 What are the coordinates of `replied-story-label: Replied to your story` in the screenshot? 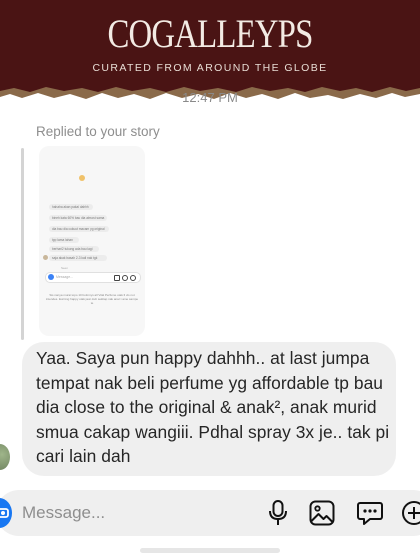 It's located at (98, 131).